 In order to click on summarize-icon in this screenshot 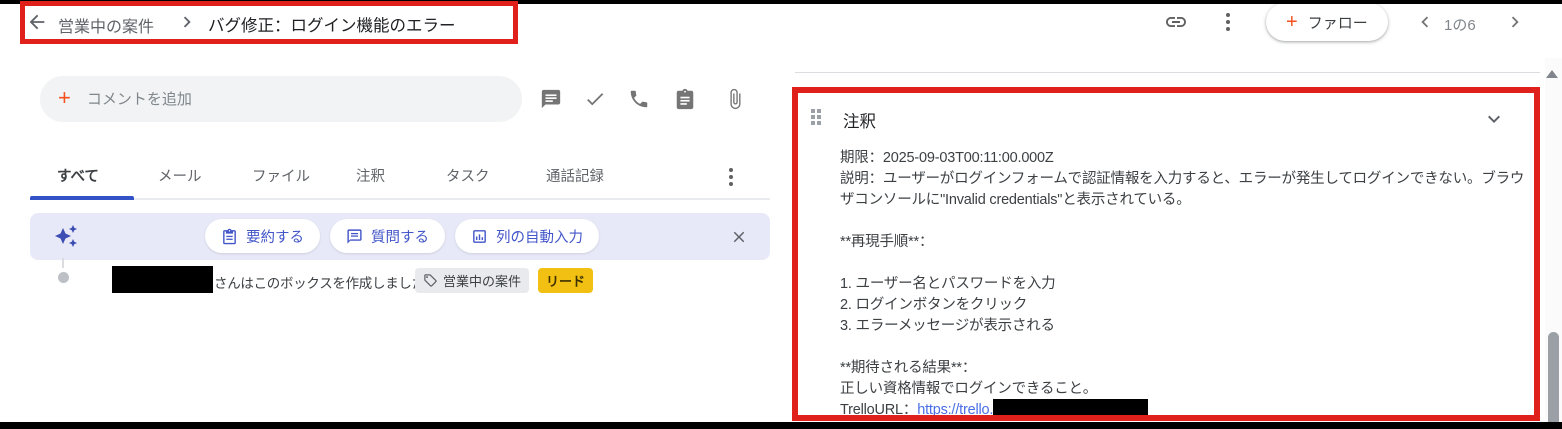, I will do `click(229, 236)`.